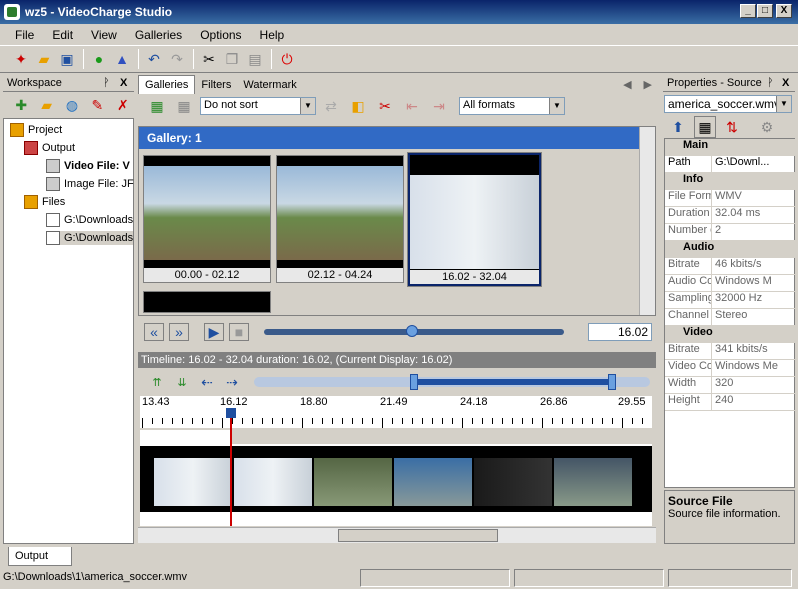  I want to click on tree-project: Project, so click(36, 130).